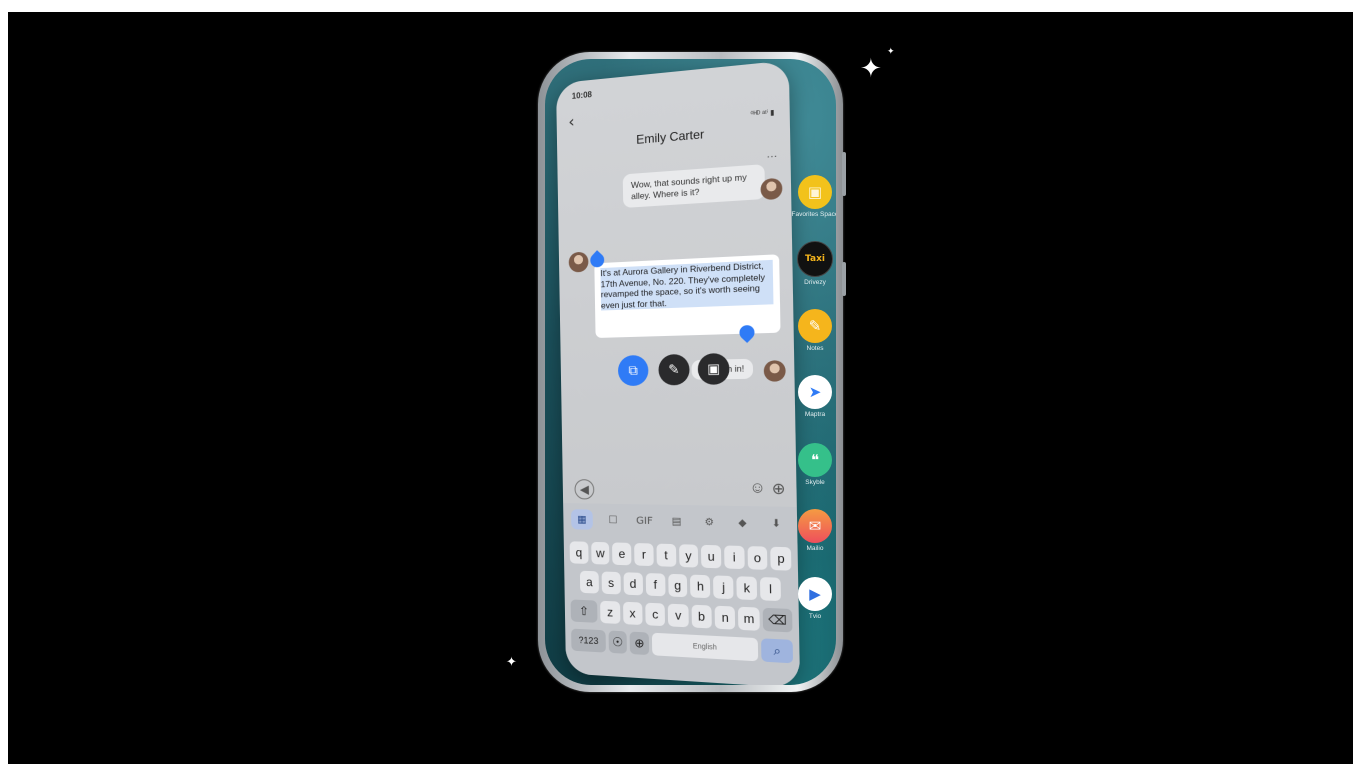 The width and height of the screenshot is (1361, 769). What do you see at coordinates (621, 553) in the screenshot?
I see `key-e: e` at bounding box center [621, 553].